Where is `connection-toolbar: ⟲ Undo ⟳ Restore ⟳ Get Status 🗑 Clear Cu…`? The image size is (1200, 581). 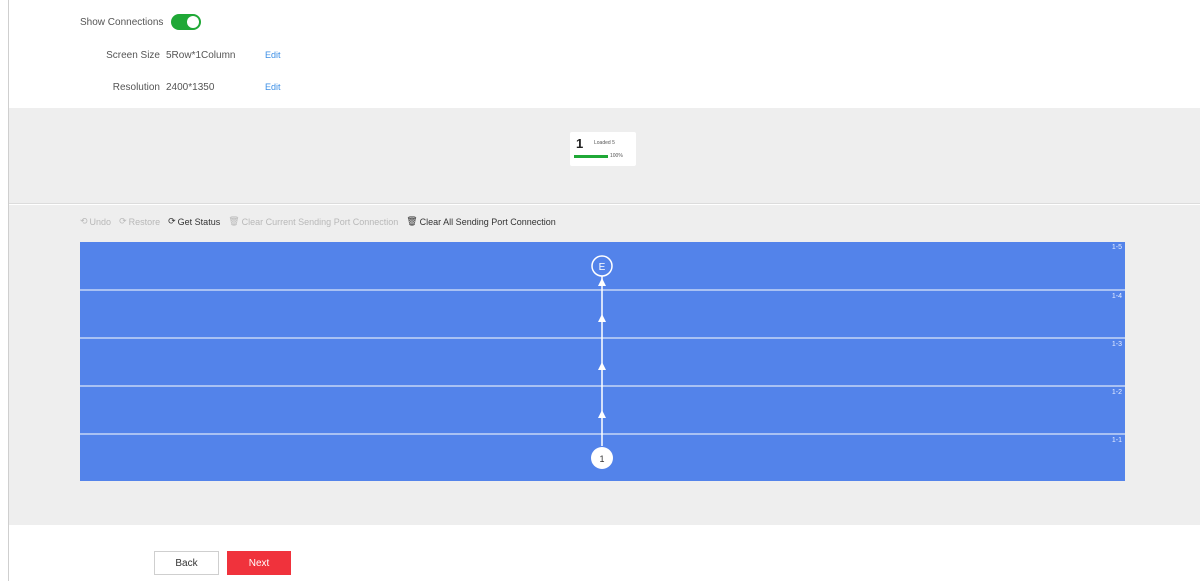
connection-toolbar: ⟲ Undo ⟳ Restore ⟳ Get Status 🗑 Clear Cu… is located at coordinates (322, 221).